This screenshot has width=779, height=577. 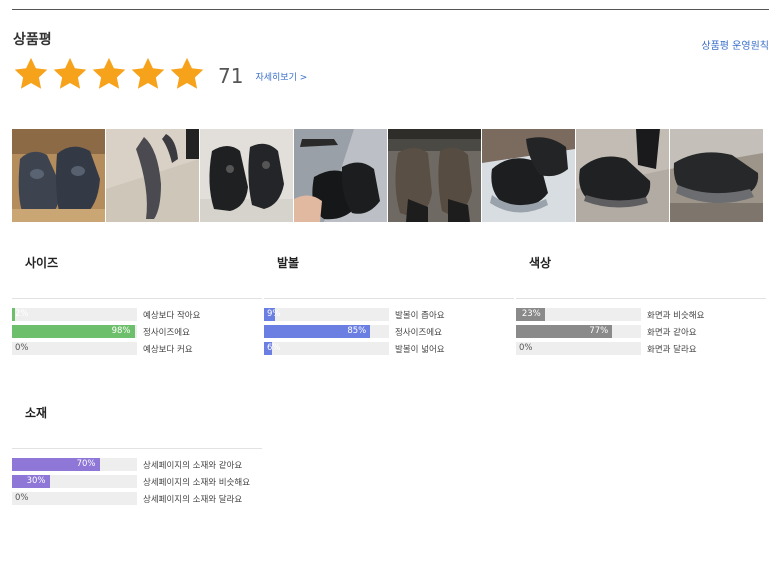 I want to click on survey-row: 0% 예상보다 커요, so click(x=137, y=348).